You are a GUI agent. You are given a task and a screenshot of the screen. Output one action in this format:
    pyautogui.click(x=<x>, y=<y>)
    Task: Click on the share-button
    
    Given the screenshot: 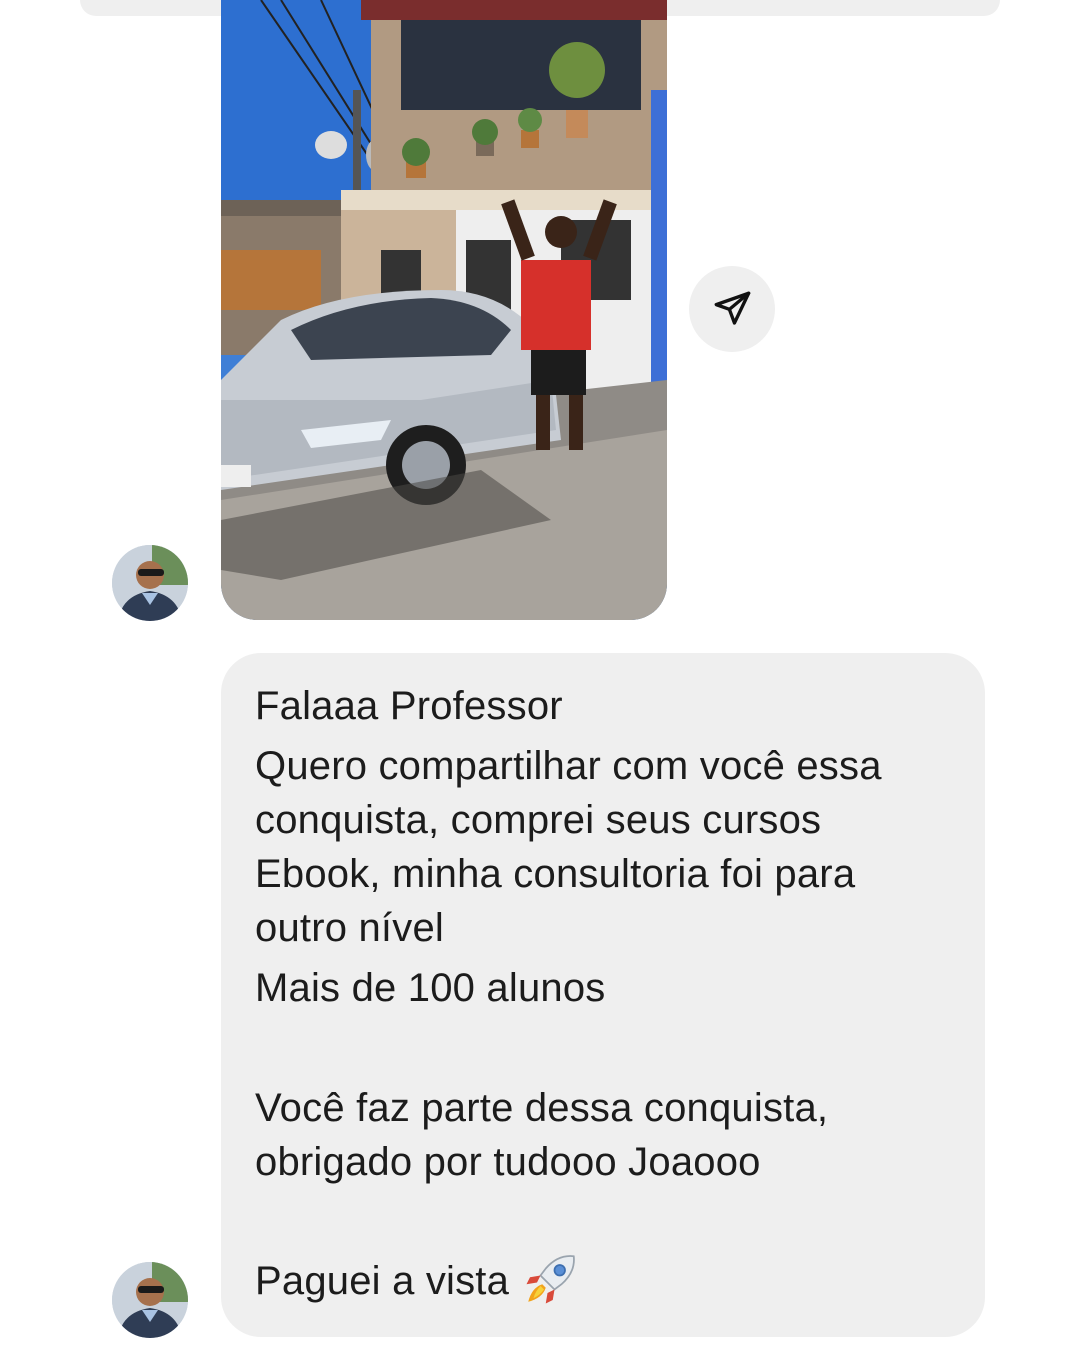 What is the action you would take?
    pyautogui.click(x=732, y=309)
    